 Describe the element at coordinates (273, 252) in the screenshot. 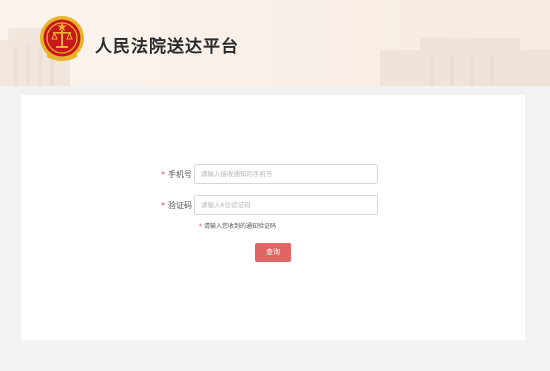

I see `query-button: 查询` at that location.